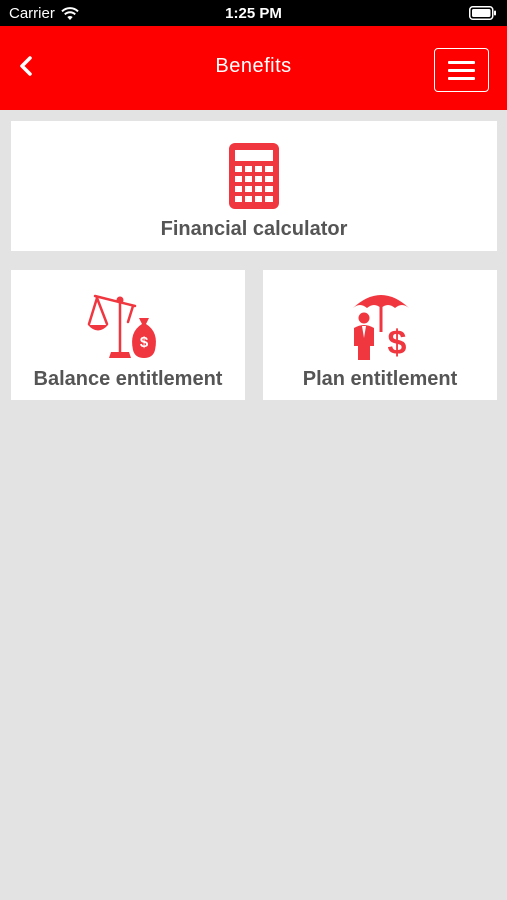 Image resolution: width=507 pixels, height=900 pixels. Describe the element at coordinates (121, 326) in the screenshot. I see `scale-money-bag-icon: $` at that location.